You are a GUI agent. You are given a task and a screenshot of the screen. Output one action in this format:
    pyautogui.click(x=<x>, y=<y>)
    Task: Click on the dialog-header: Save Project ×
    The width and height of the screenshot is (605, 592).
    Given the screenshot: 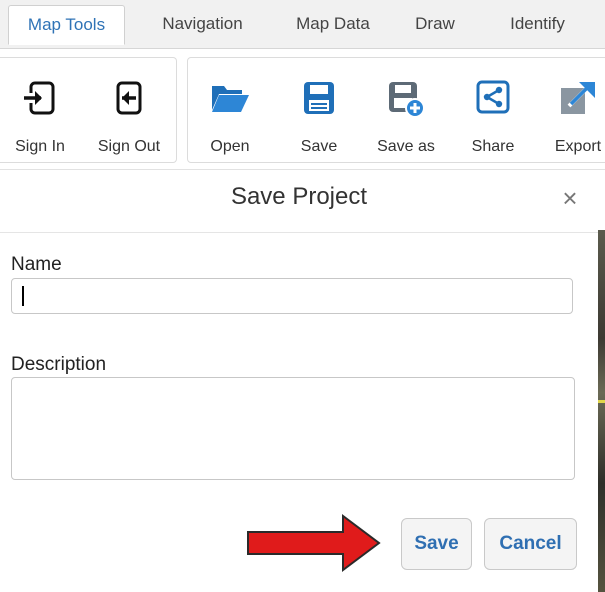 What is the action you would take?
    pyautogui.click(x=299, y=201)
    